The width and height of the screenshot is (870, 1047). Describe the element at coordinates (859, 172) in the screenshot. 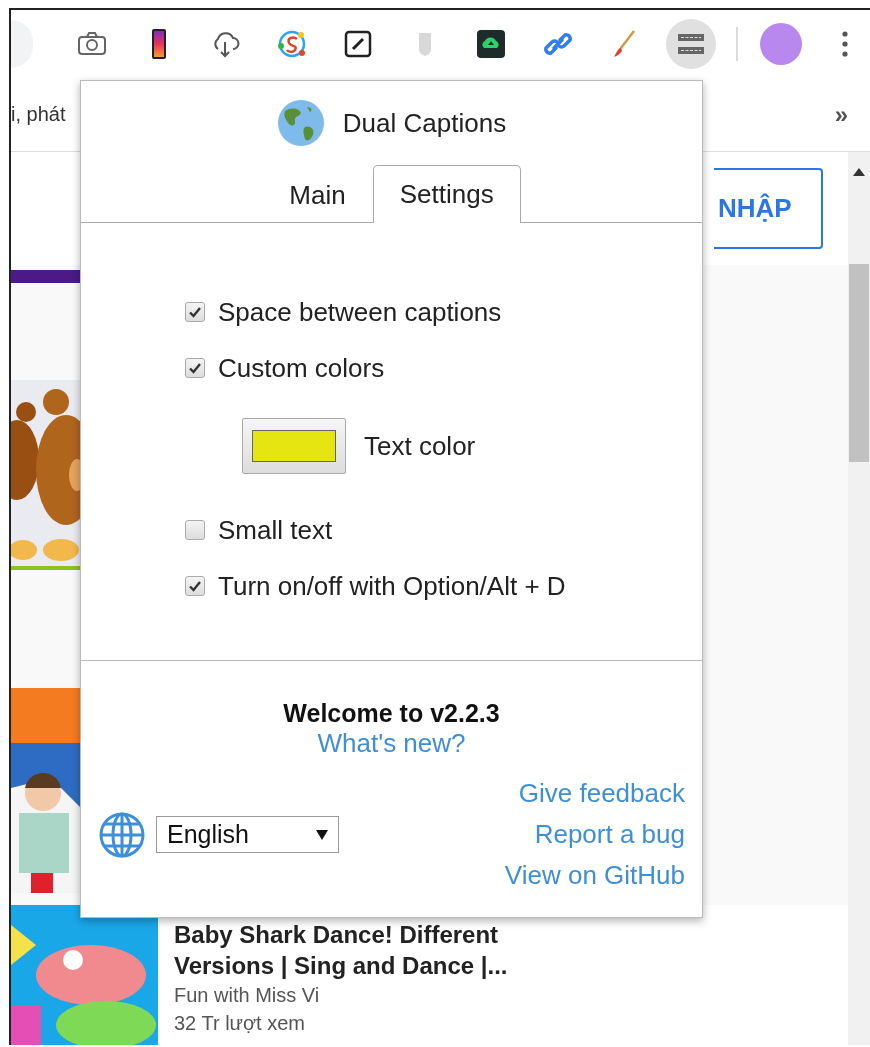

I see `scroll-up-icon` at that location.